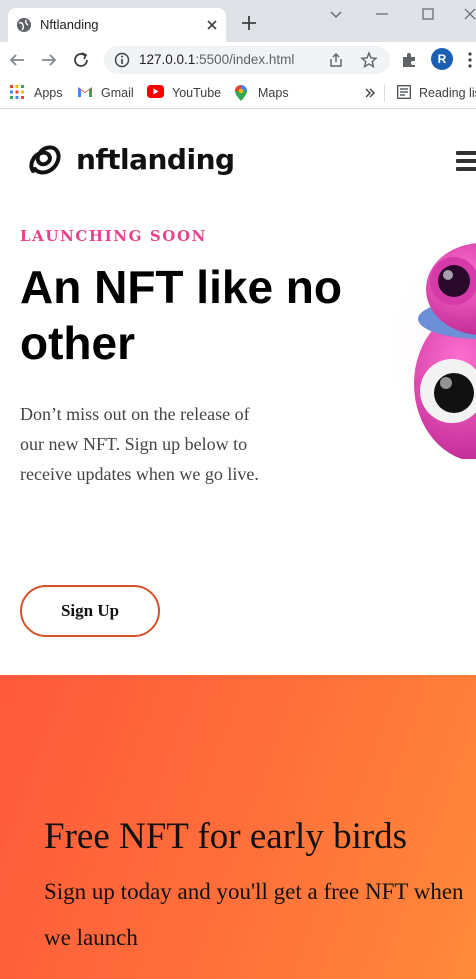 This screenshot has width=476, height=979. Describe the element at coordinates (117, 93) in the screenshot. I see `bookmark-label: Gmail` at that location.